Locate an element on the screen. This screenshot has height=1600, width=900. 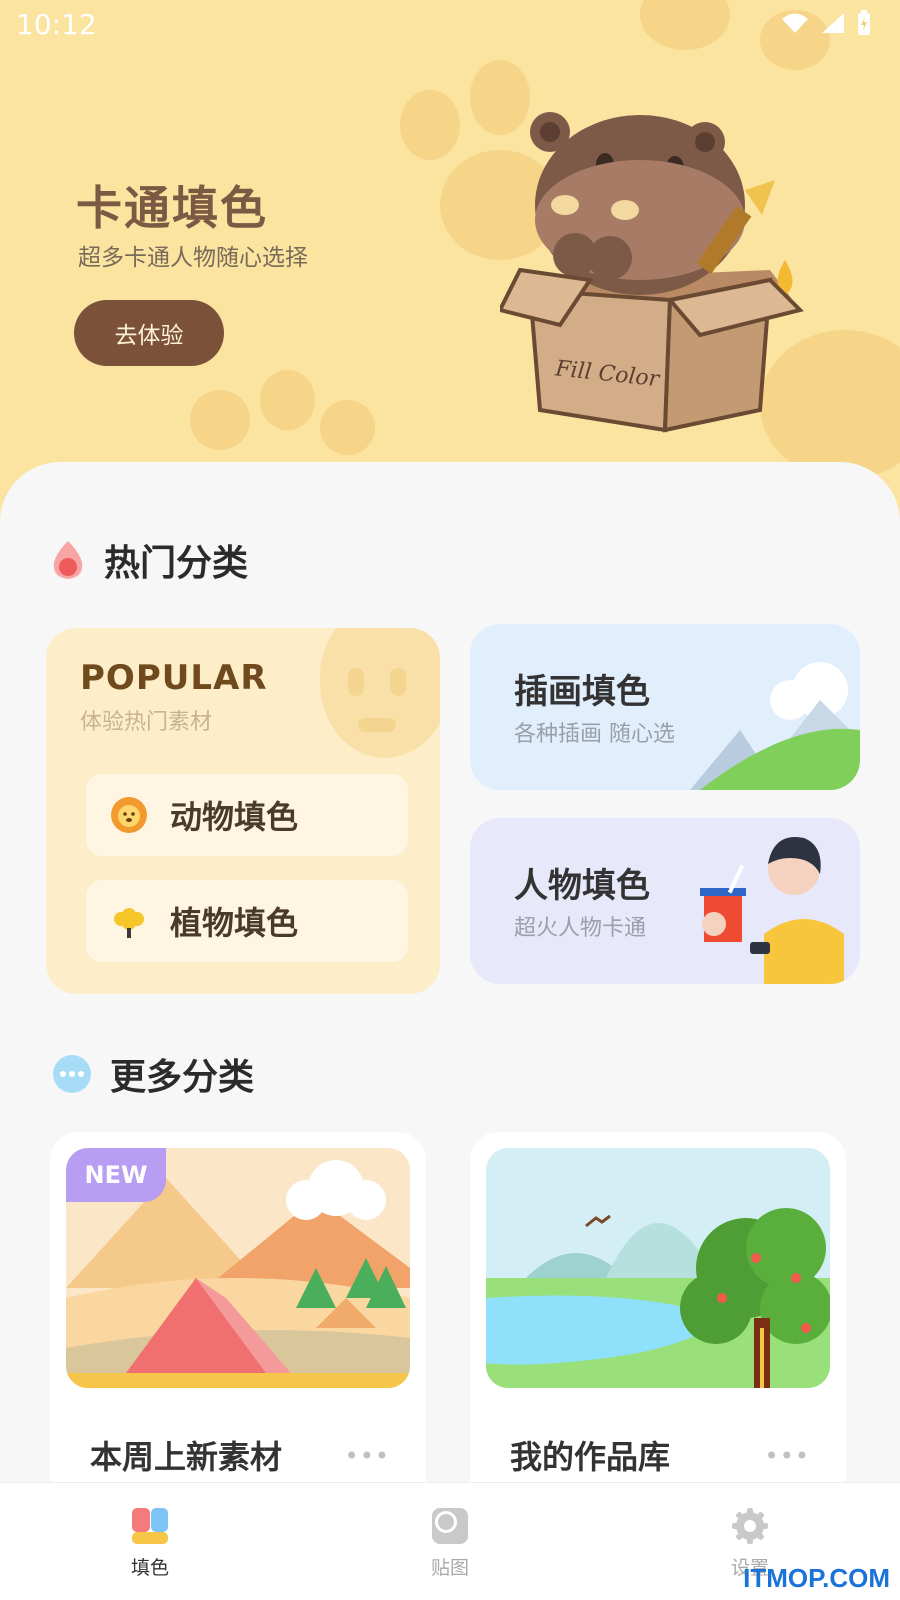
more-section-header: 更多分类 is located at coordinates (153, 1074).